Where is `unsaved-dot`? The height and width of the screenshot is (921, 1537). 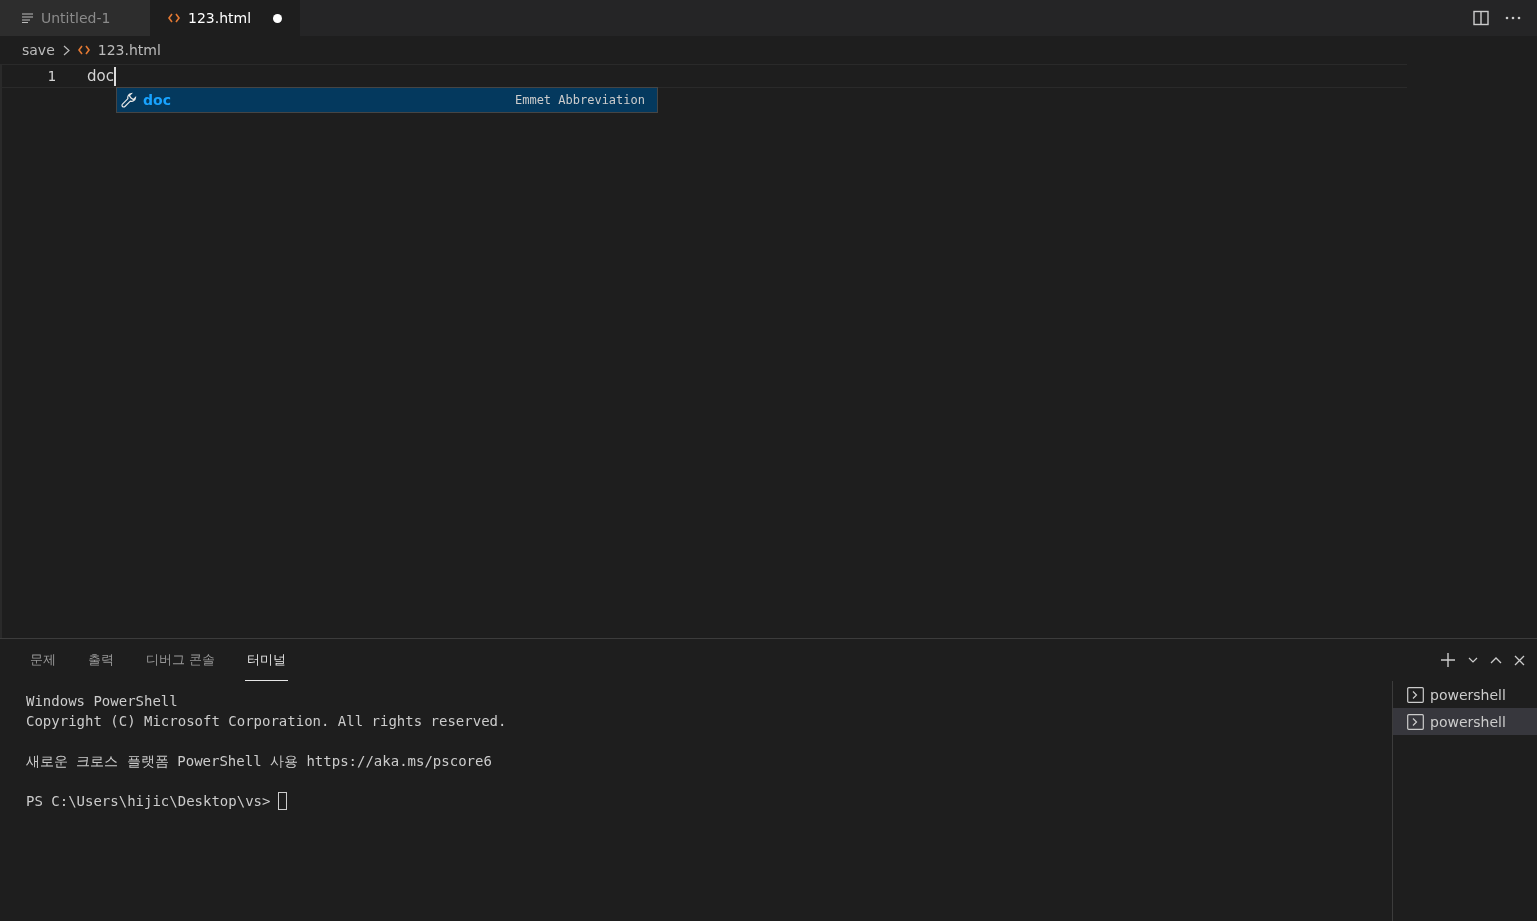
unsaved-dot is located at coordinates (277, 18).